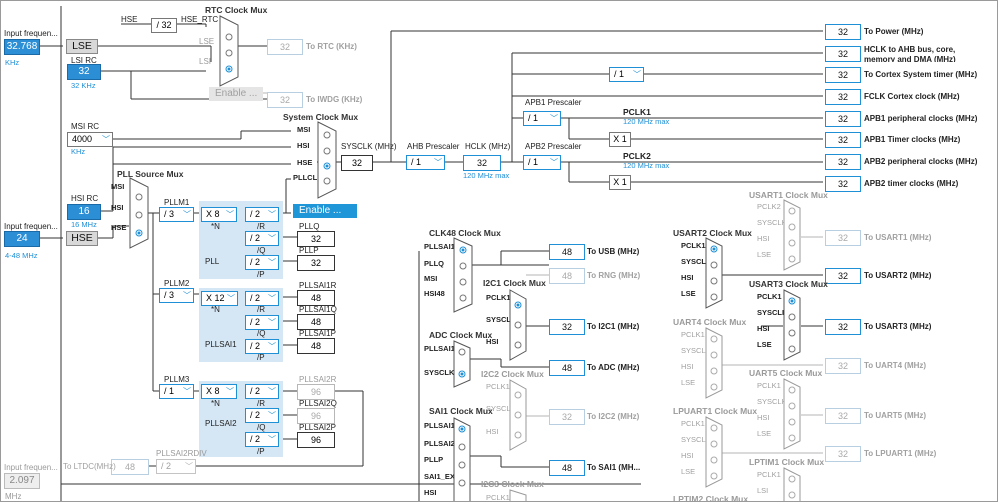  I want to click on msi-range-dropdown: 4000 ﹀, so click(90, 139).